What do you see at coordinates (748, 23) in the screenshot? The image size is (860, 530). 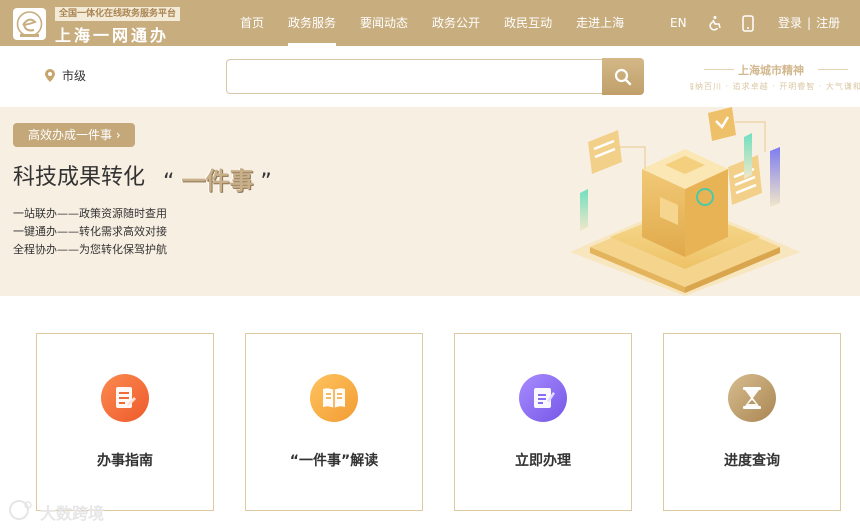 I see `mobile-icon` at bounding box center [748, 23].